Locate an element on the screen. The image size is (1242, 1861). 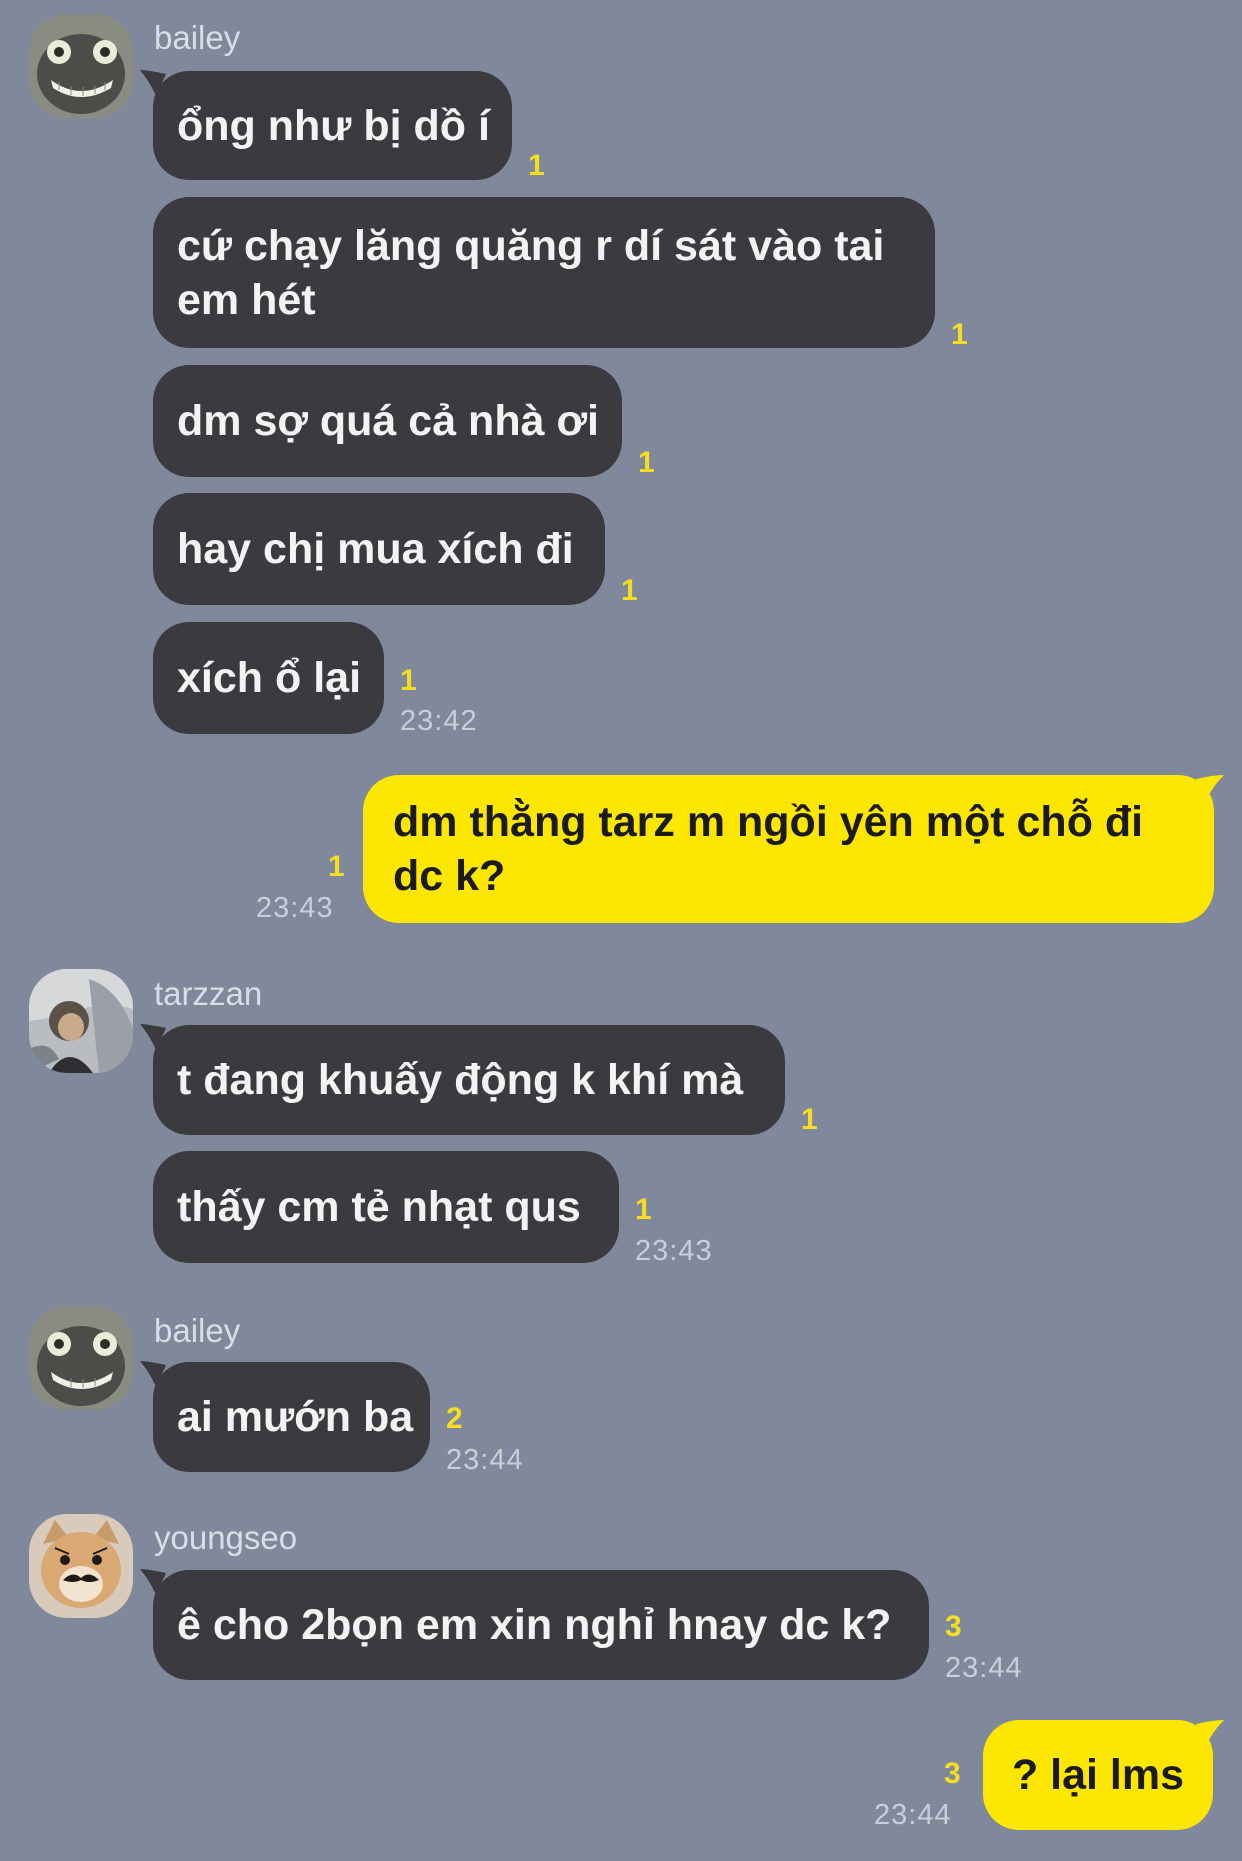
message-bubble-outgoing: ? lại lms is located at coordinates (1098, 1775).